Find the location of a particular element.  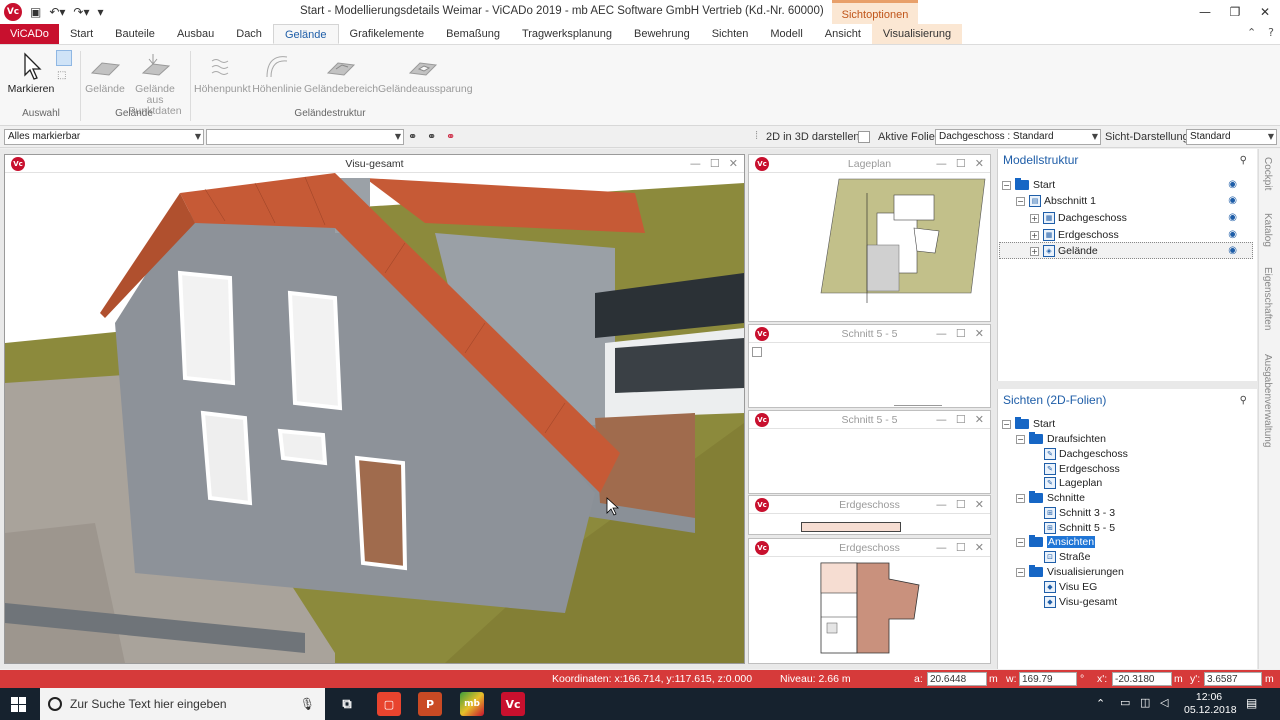

view-lageplan: Vc Lageplan — ☐ ✕ is located at coordinates (869, 238).